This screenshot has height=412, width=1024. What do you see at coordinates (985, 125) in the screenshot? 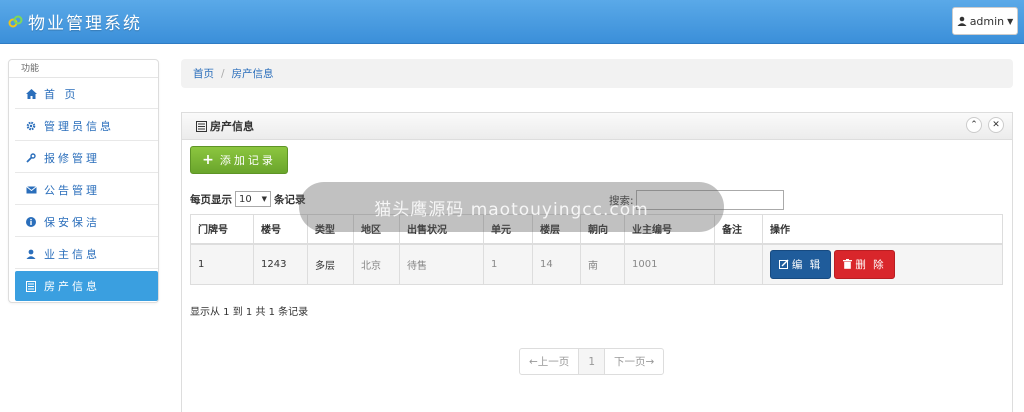
I see `panel-tools: ⌃ ✕` at bounding box center [985, 125].